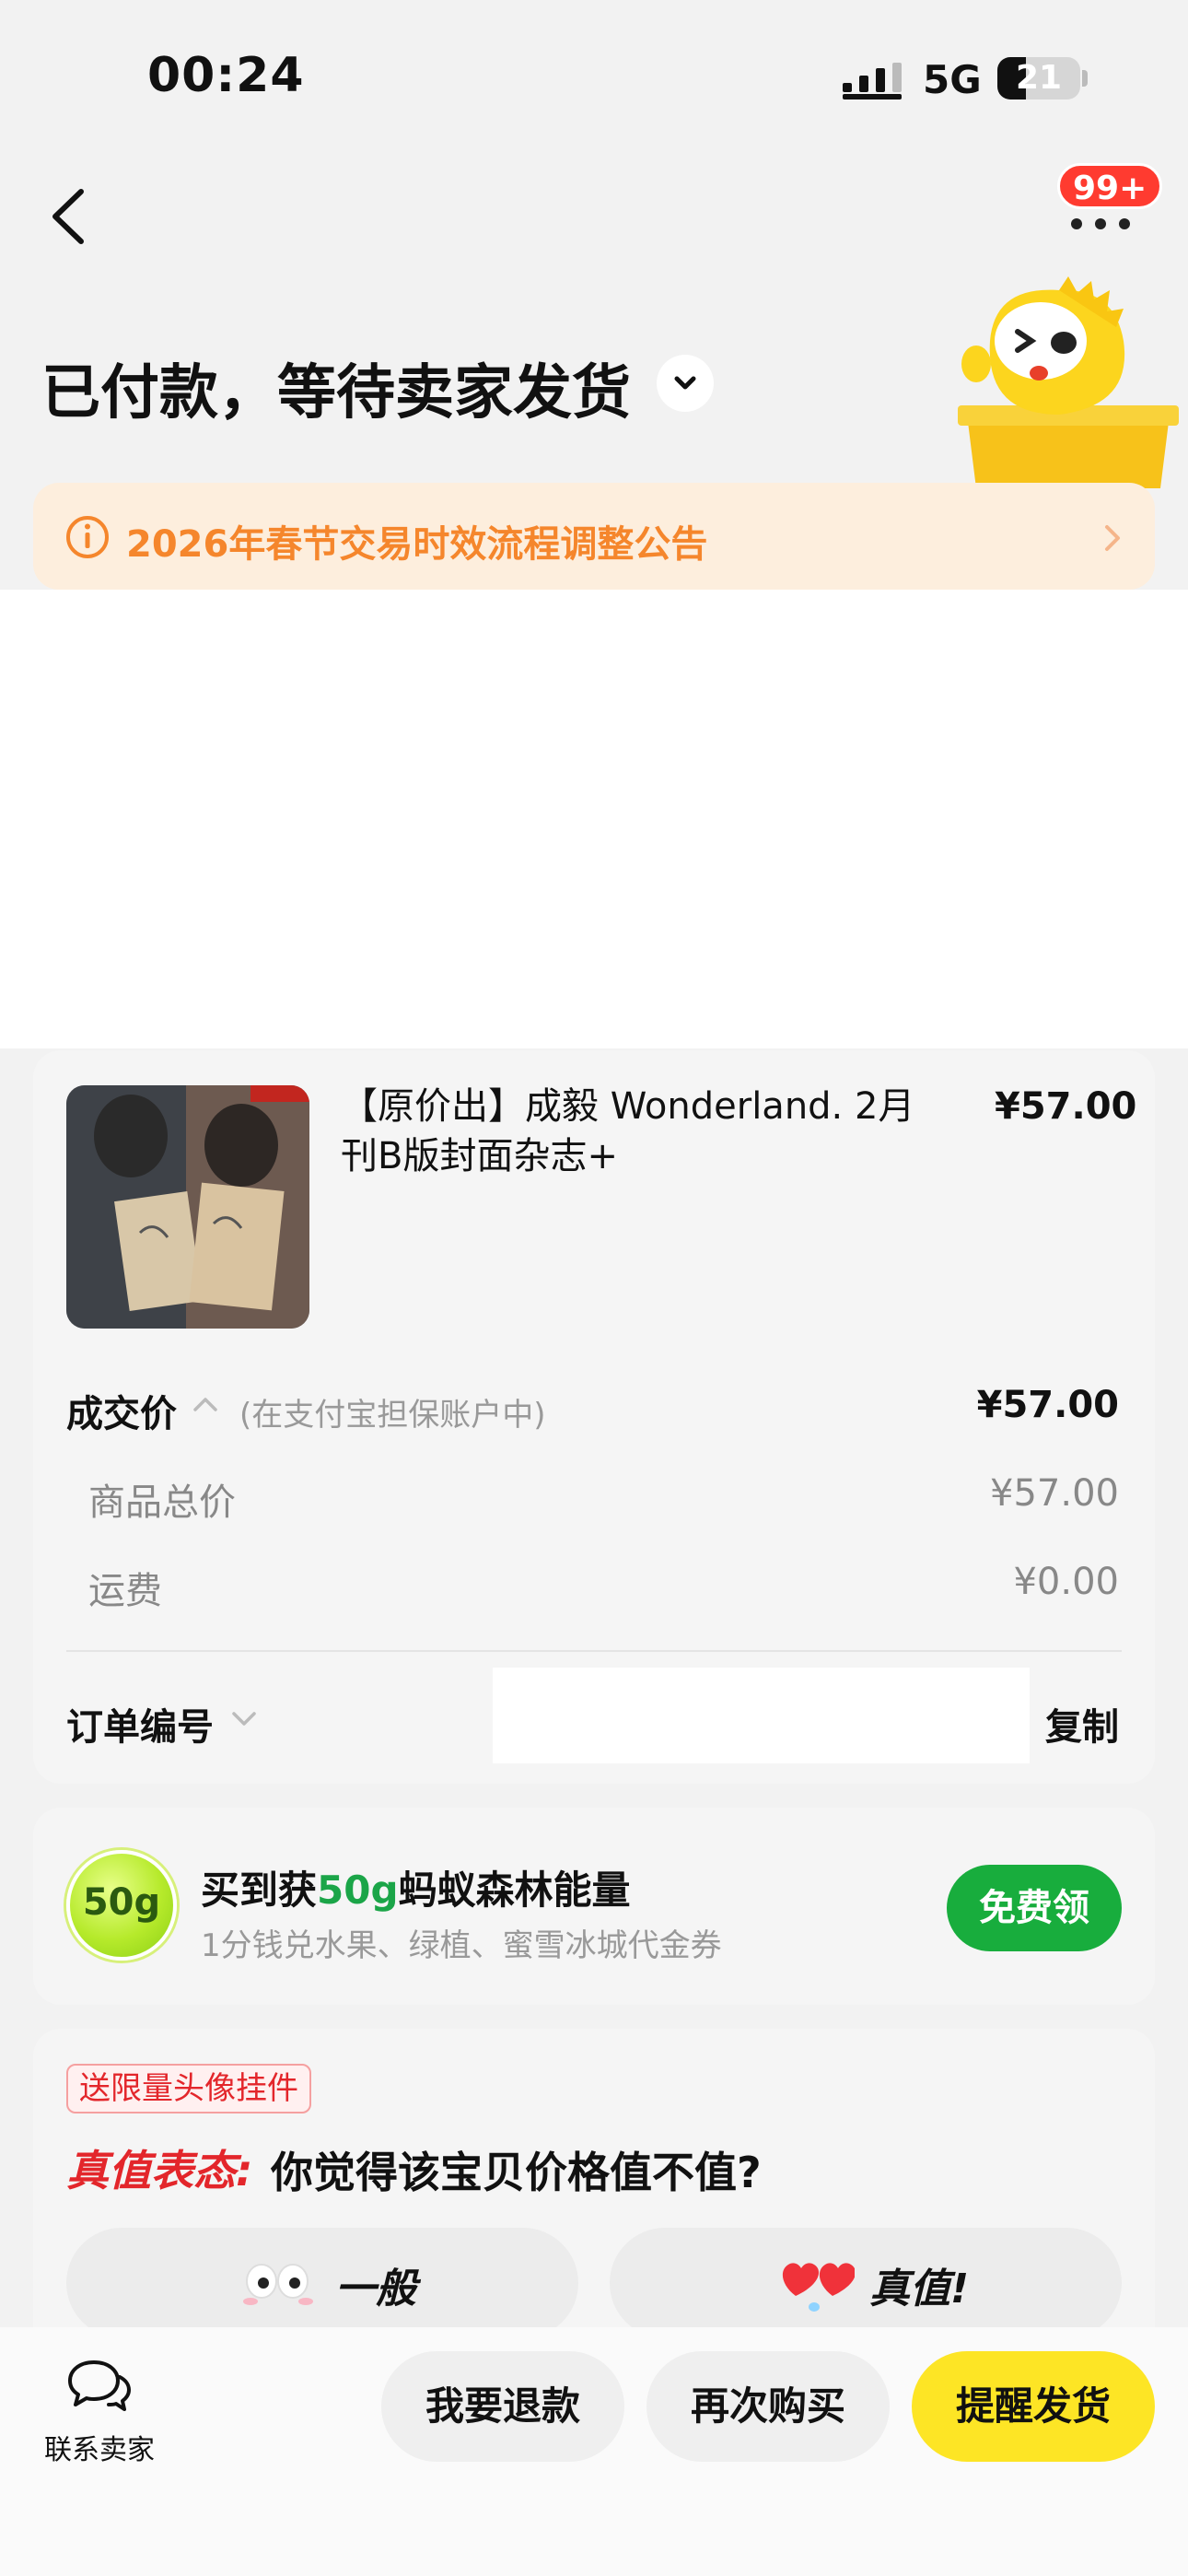  What do you see at coordinates (226, 75) in the screenshot?
I see `status-time: 00:24` at bounding box center [226, 75].